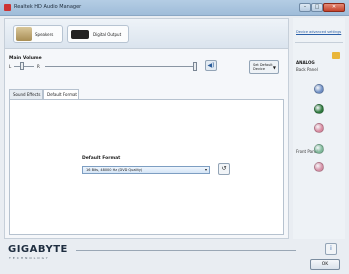 The image size is (349, 274). Describe the element at coordinates (146, 170) in the screenshot. I see `default-format-select: 16 Bits, 48000 Hz (DVD Quality) ▾` at that location.